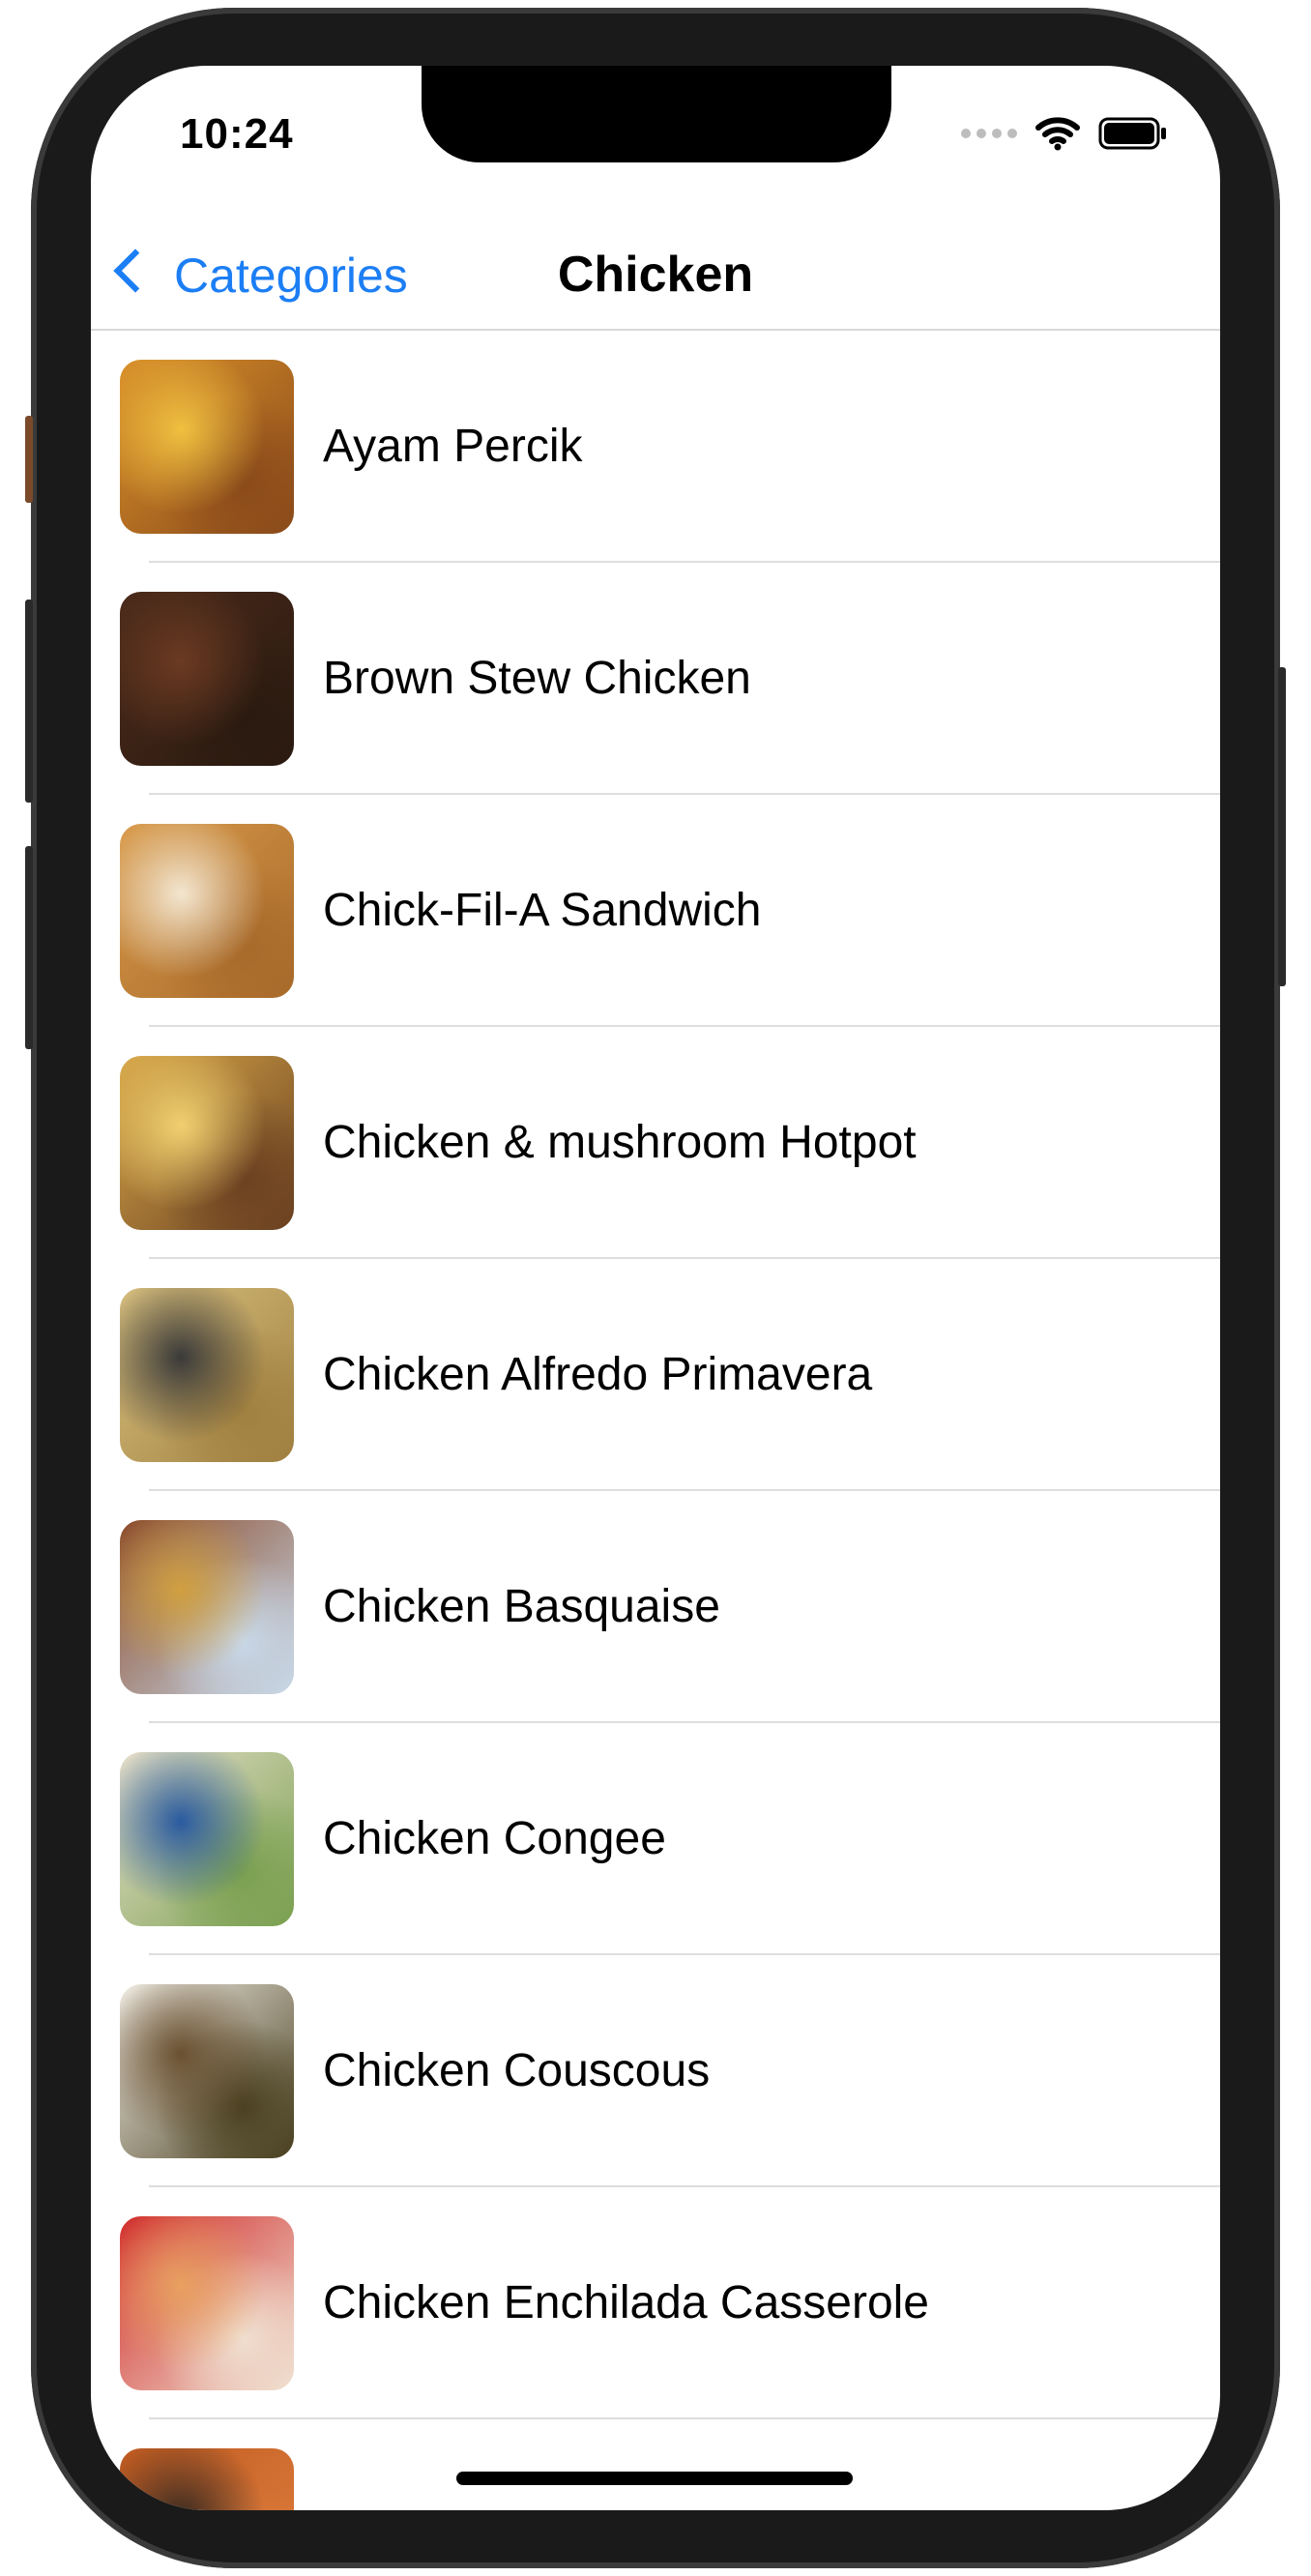  I want to click on navigation-bar: Categories Chicken, so click(655, 279).